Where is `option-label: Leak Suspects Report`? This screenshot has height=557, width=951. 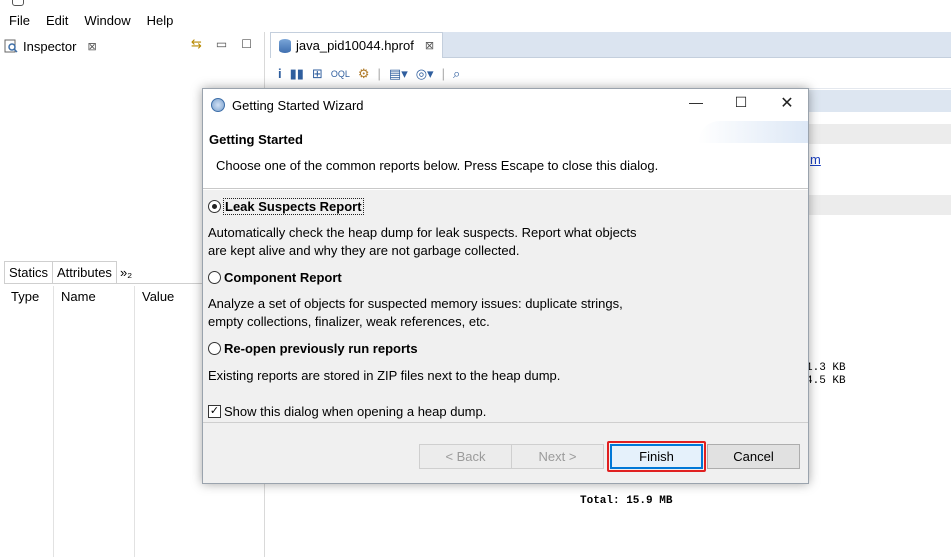
option-label: Leak Suspects Report is located at coordinates (293, 206).